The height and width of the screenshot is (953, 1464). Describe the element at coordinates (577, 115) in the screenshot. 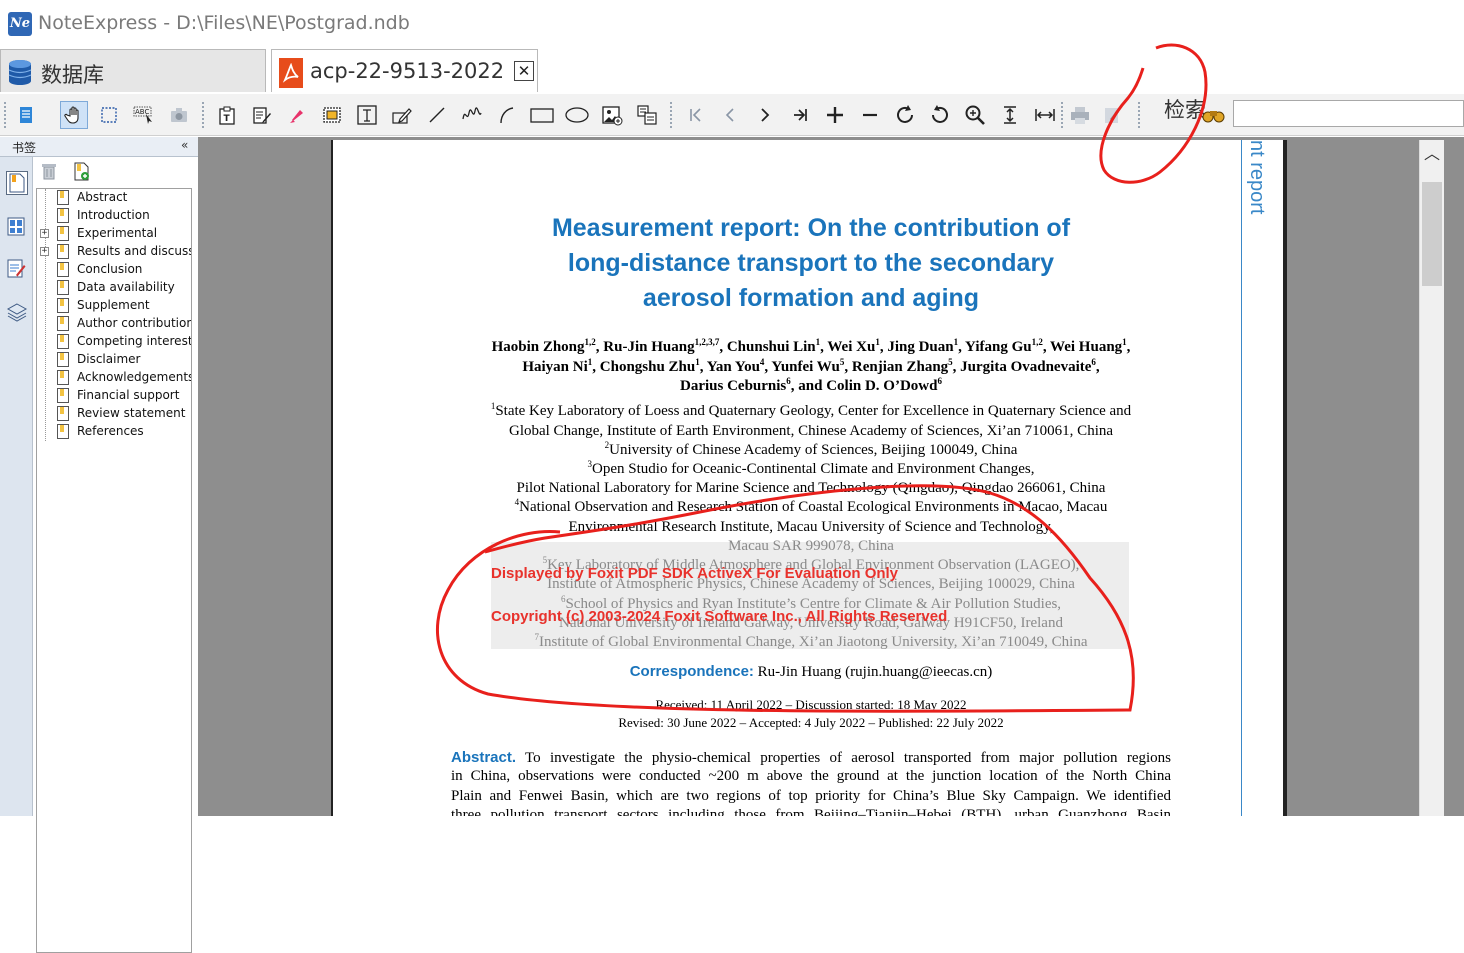

I see `ellipse-tool-icon` at that location.